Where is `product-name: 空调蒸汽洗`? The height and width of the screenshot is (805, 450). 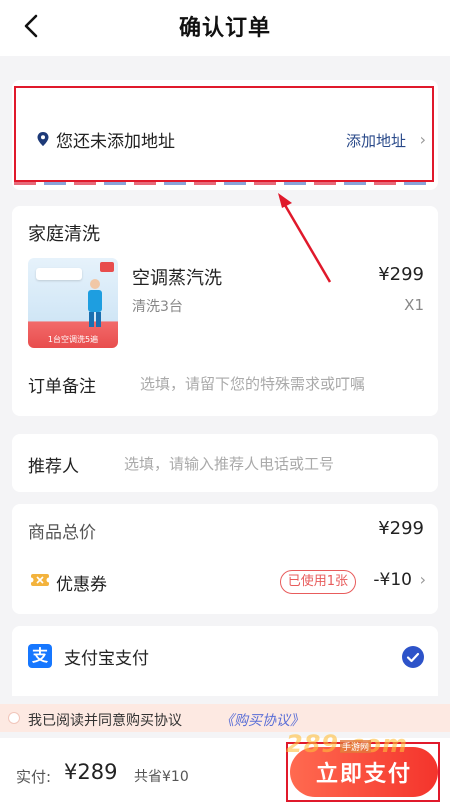 product-name: 空调蒸汽洗 is located at coordinates (177, 278).